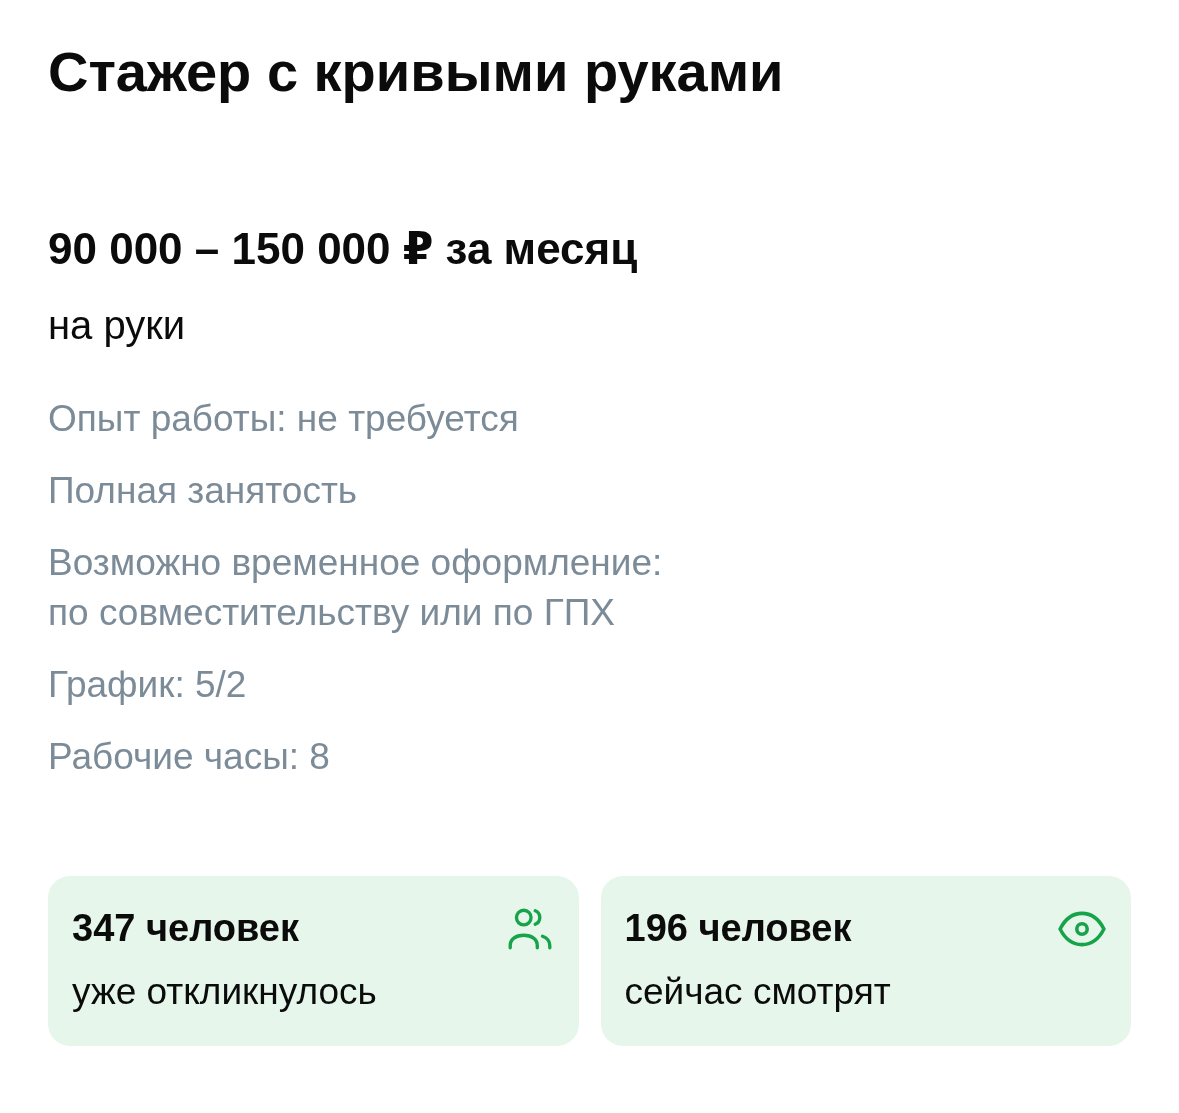 This screenshot has width=1179, height=1113. What do you see at coordinates (343, 249) in the screenshot?
I see `salary: 90 000 – 150 000 ₽ за месяц` at bounding box center [343, 249].